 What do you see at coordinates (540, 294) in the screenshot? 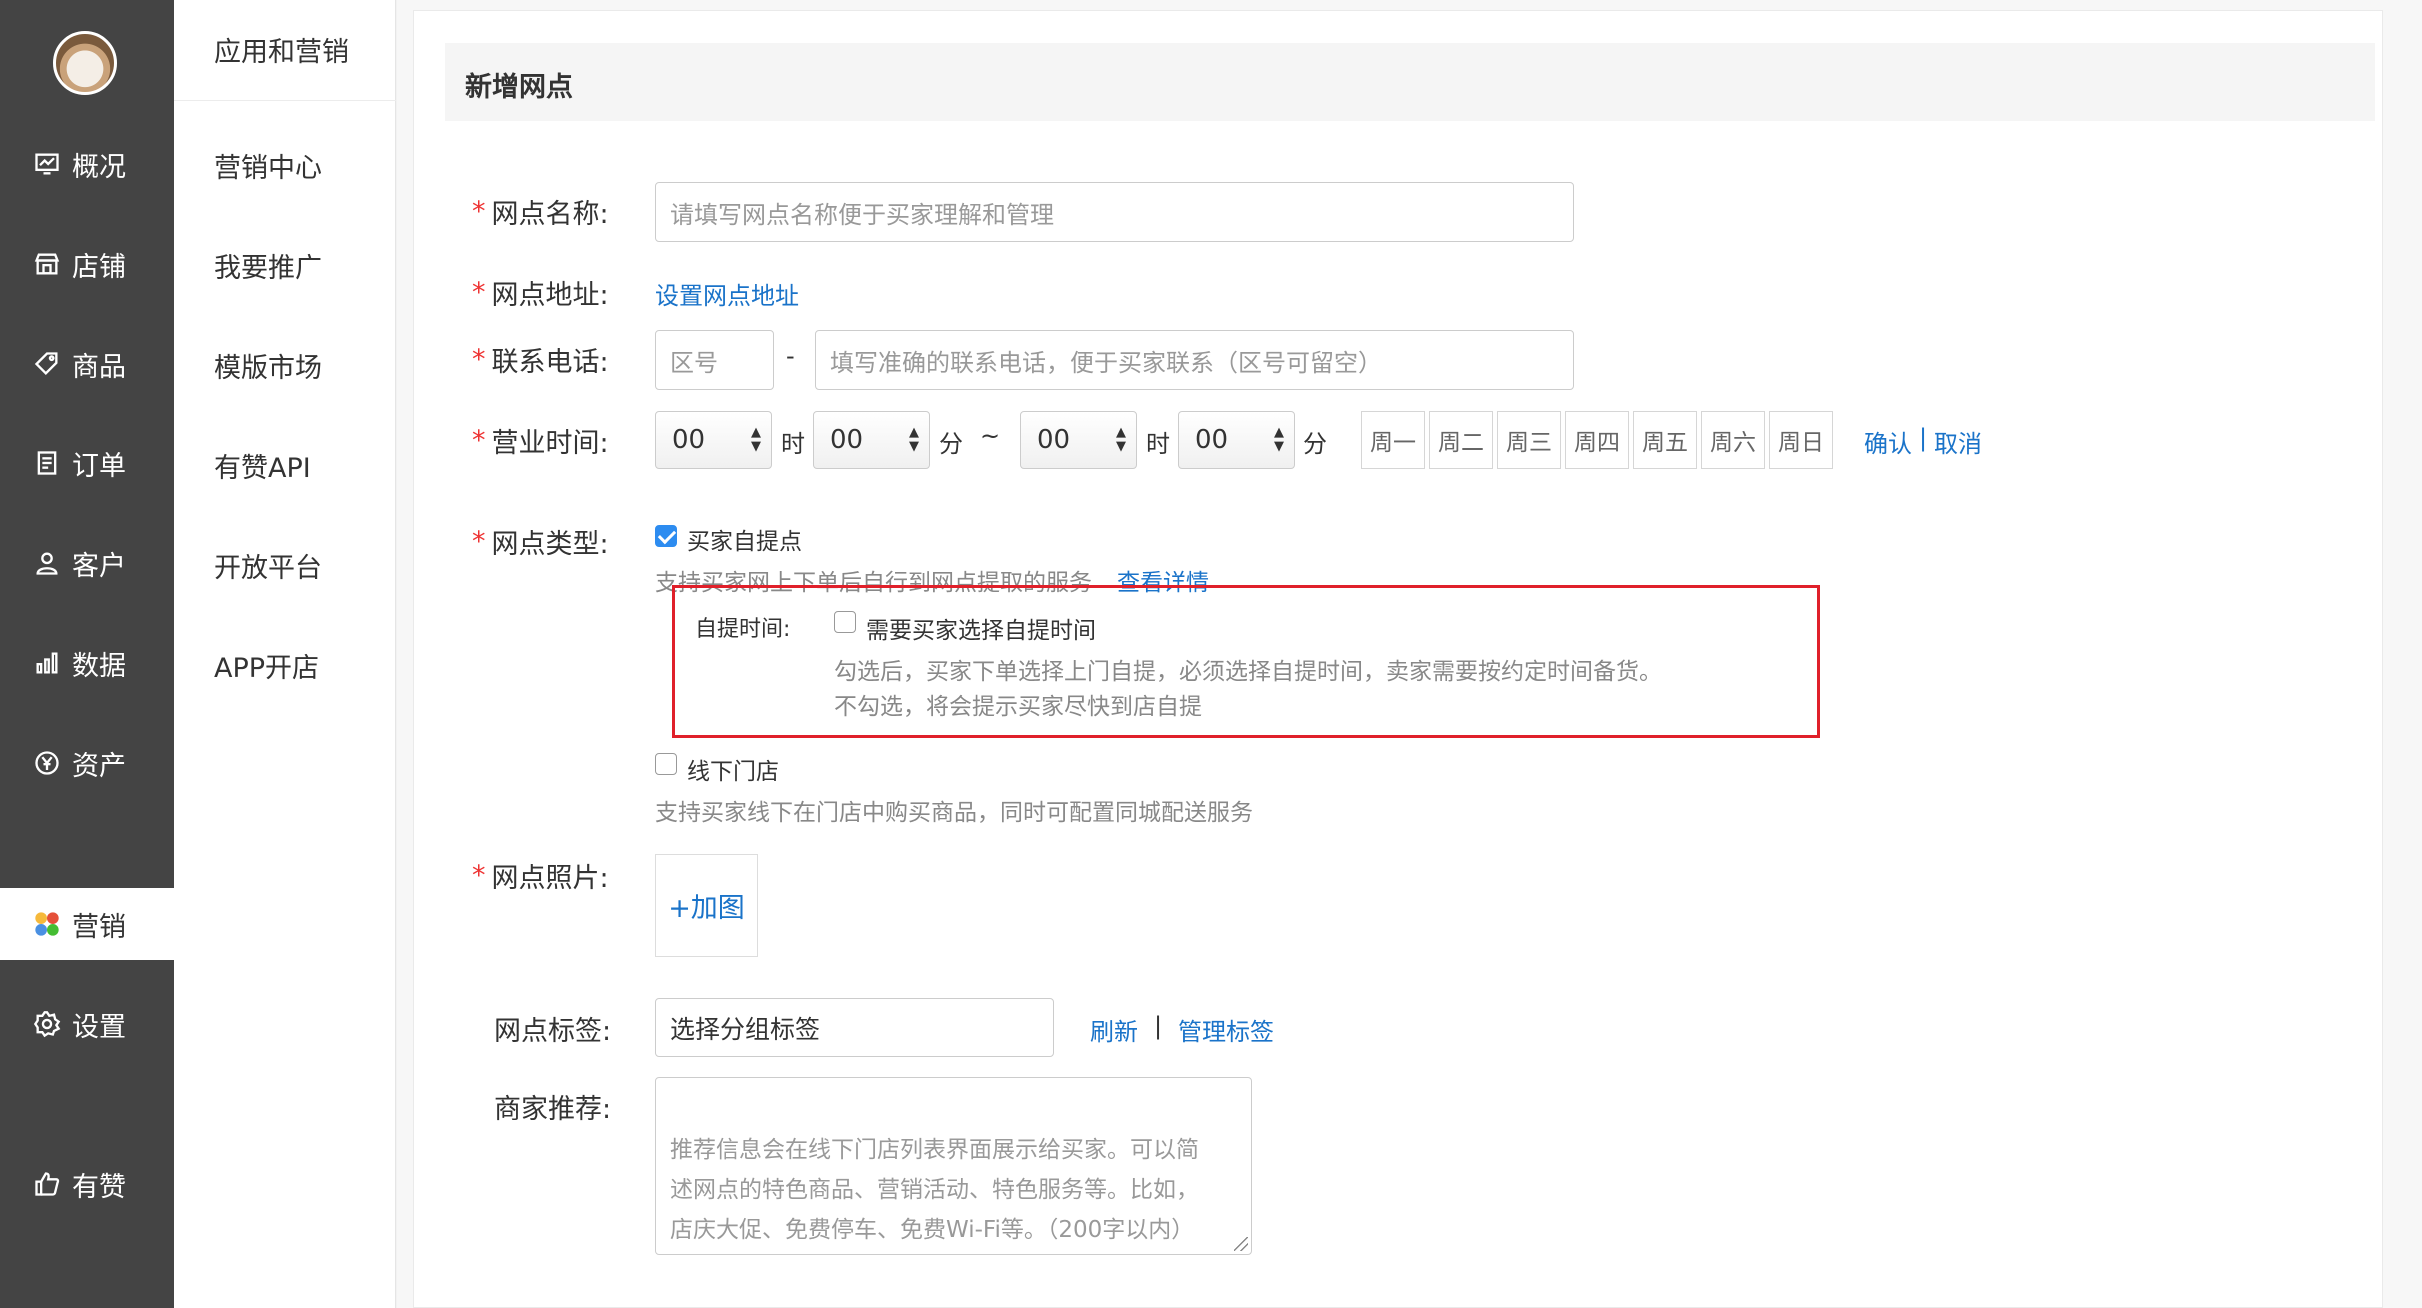
I see `address-label: * 网点地址:` at bounding box center [540, 294].